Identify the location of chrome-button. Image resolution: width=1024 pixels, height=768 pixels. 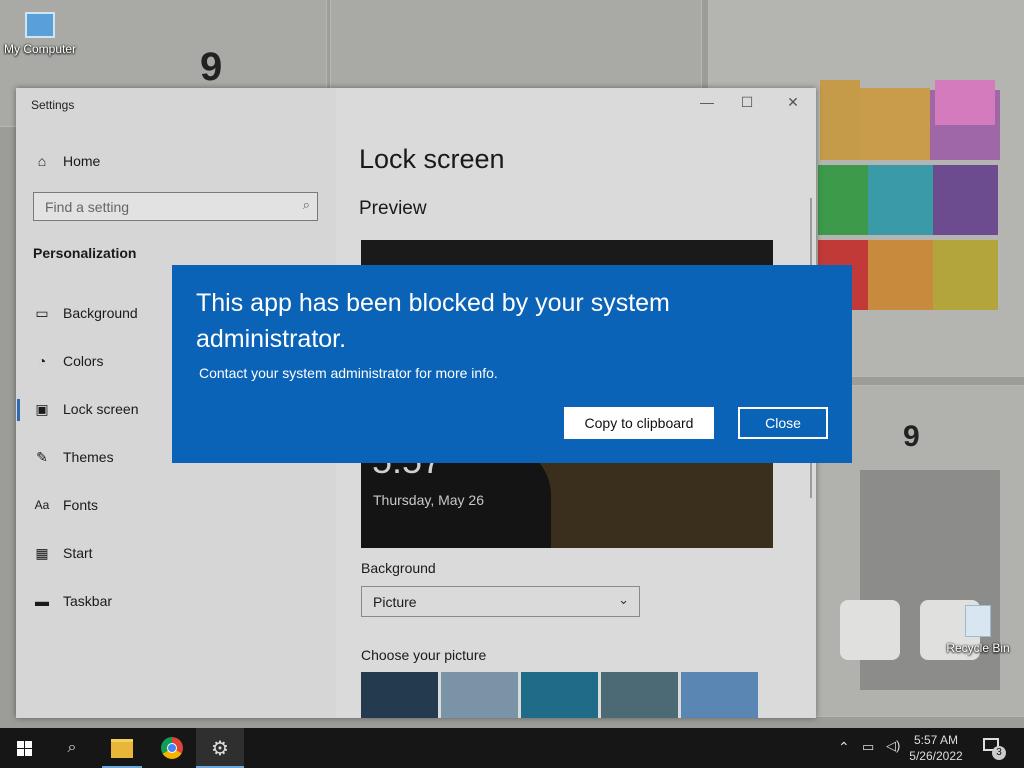
(172, 748).